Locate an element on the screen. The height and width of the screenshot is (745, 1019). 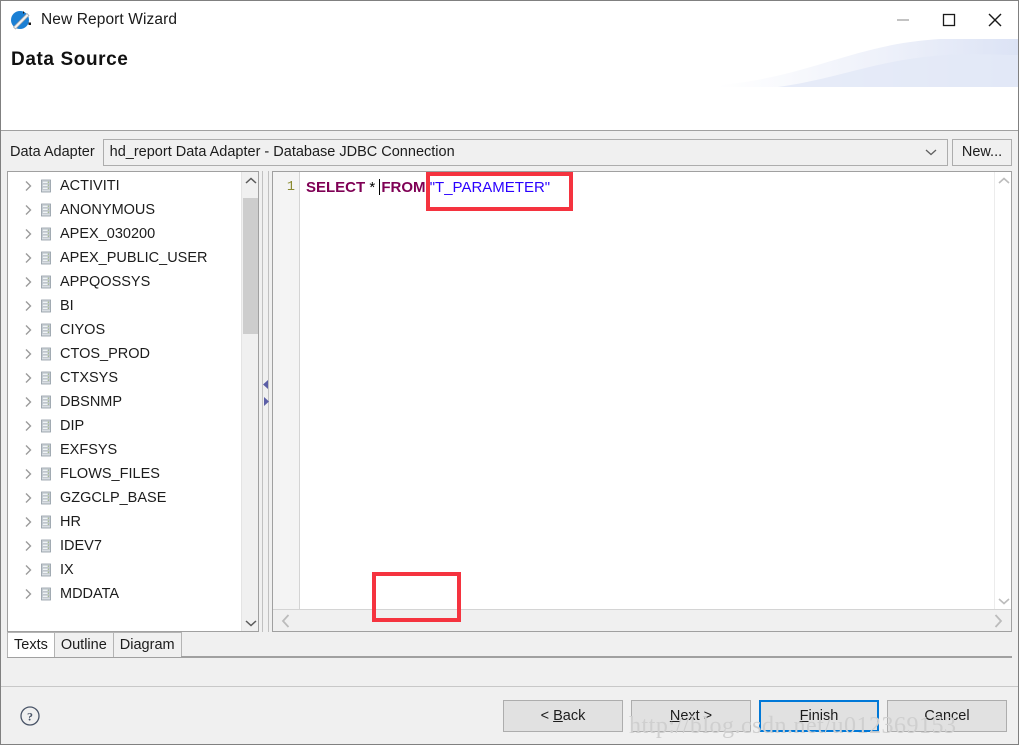
tree-vertical-scrollbar is located at coordinates (249, 401).